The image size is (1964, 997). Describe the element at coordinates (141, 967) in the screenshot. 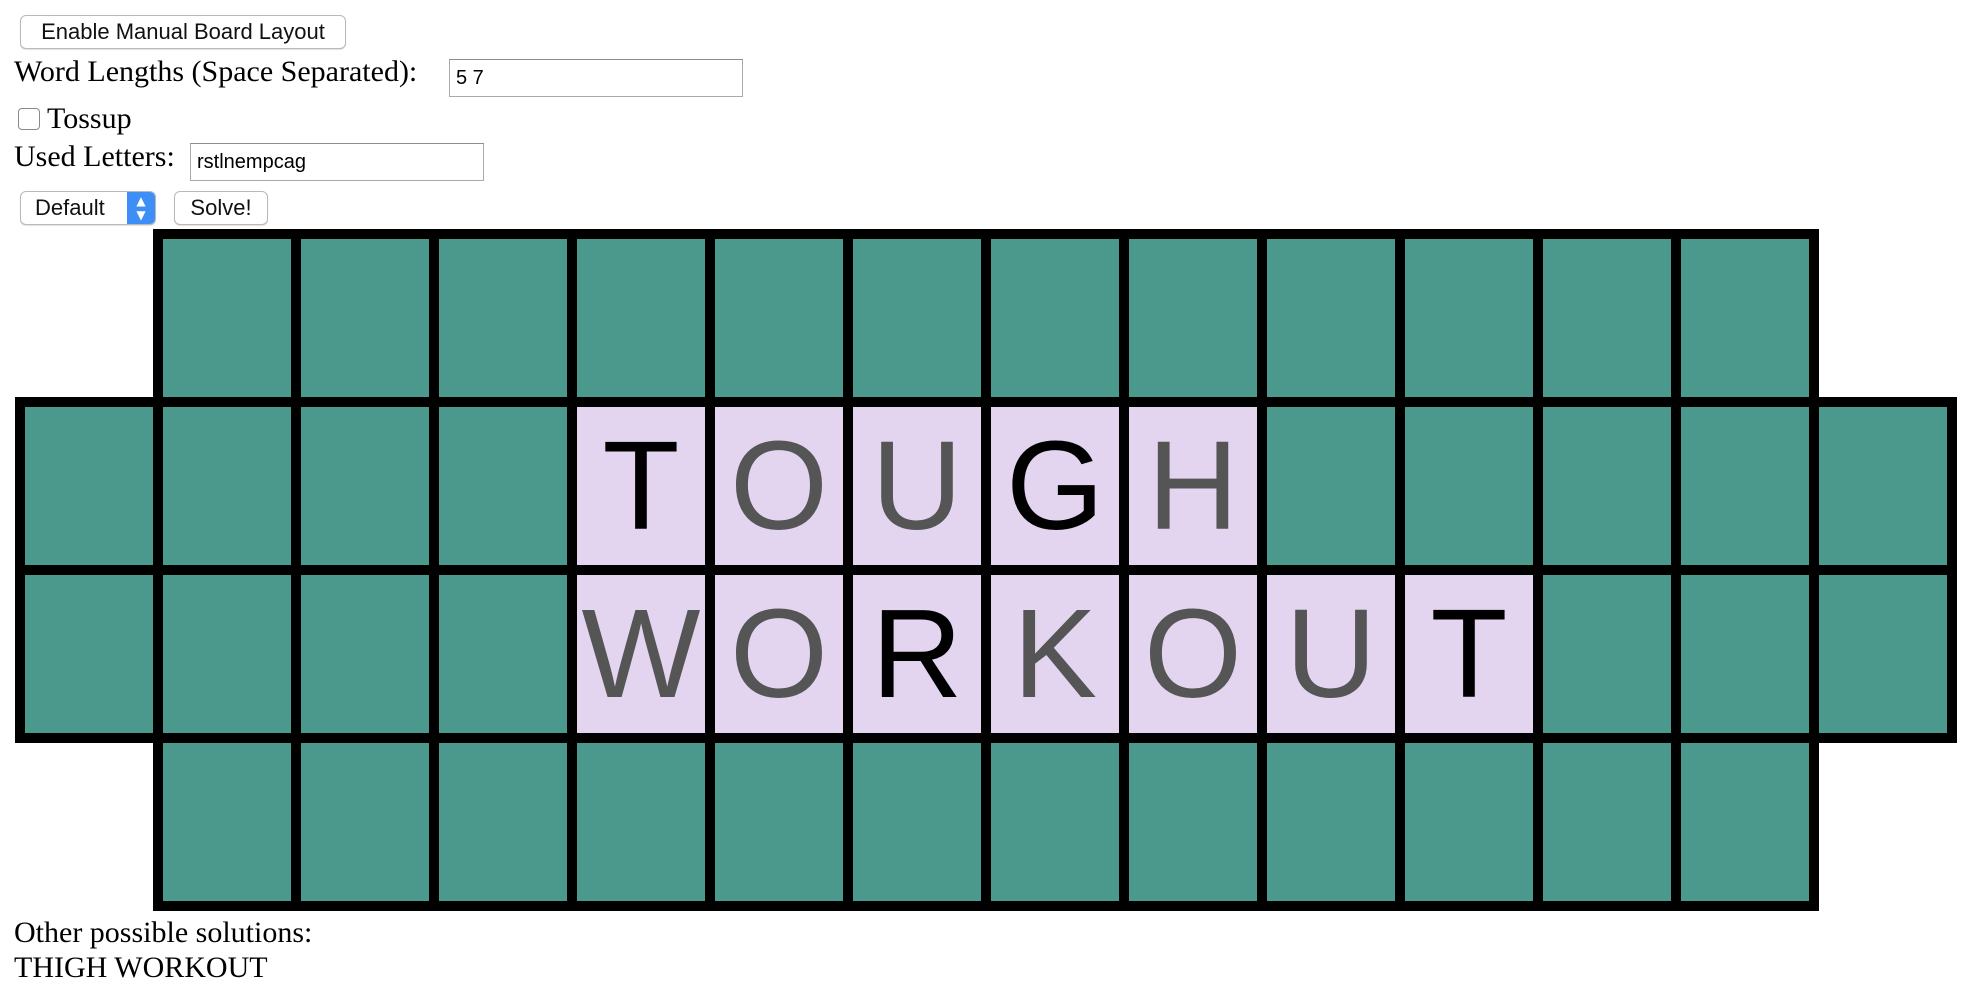

I see `solution-item: THIGH WORKOUT` at that location.